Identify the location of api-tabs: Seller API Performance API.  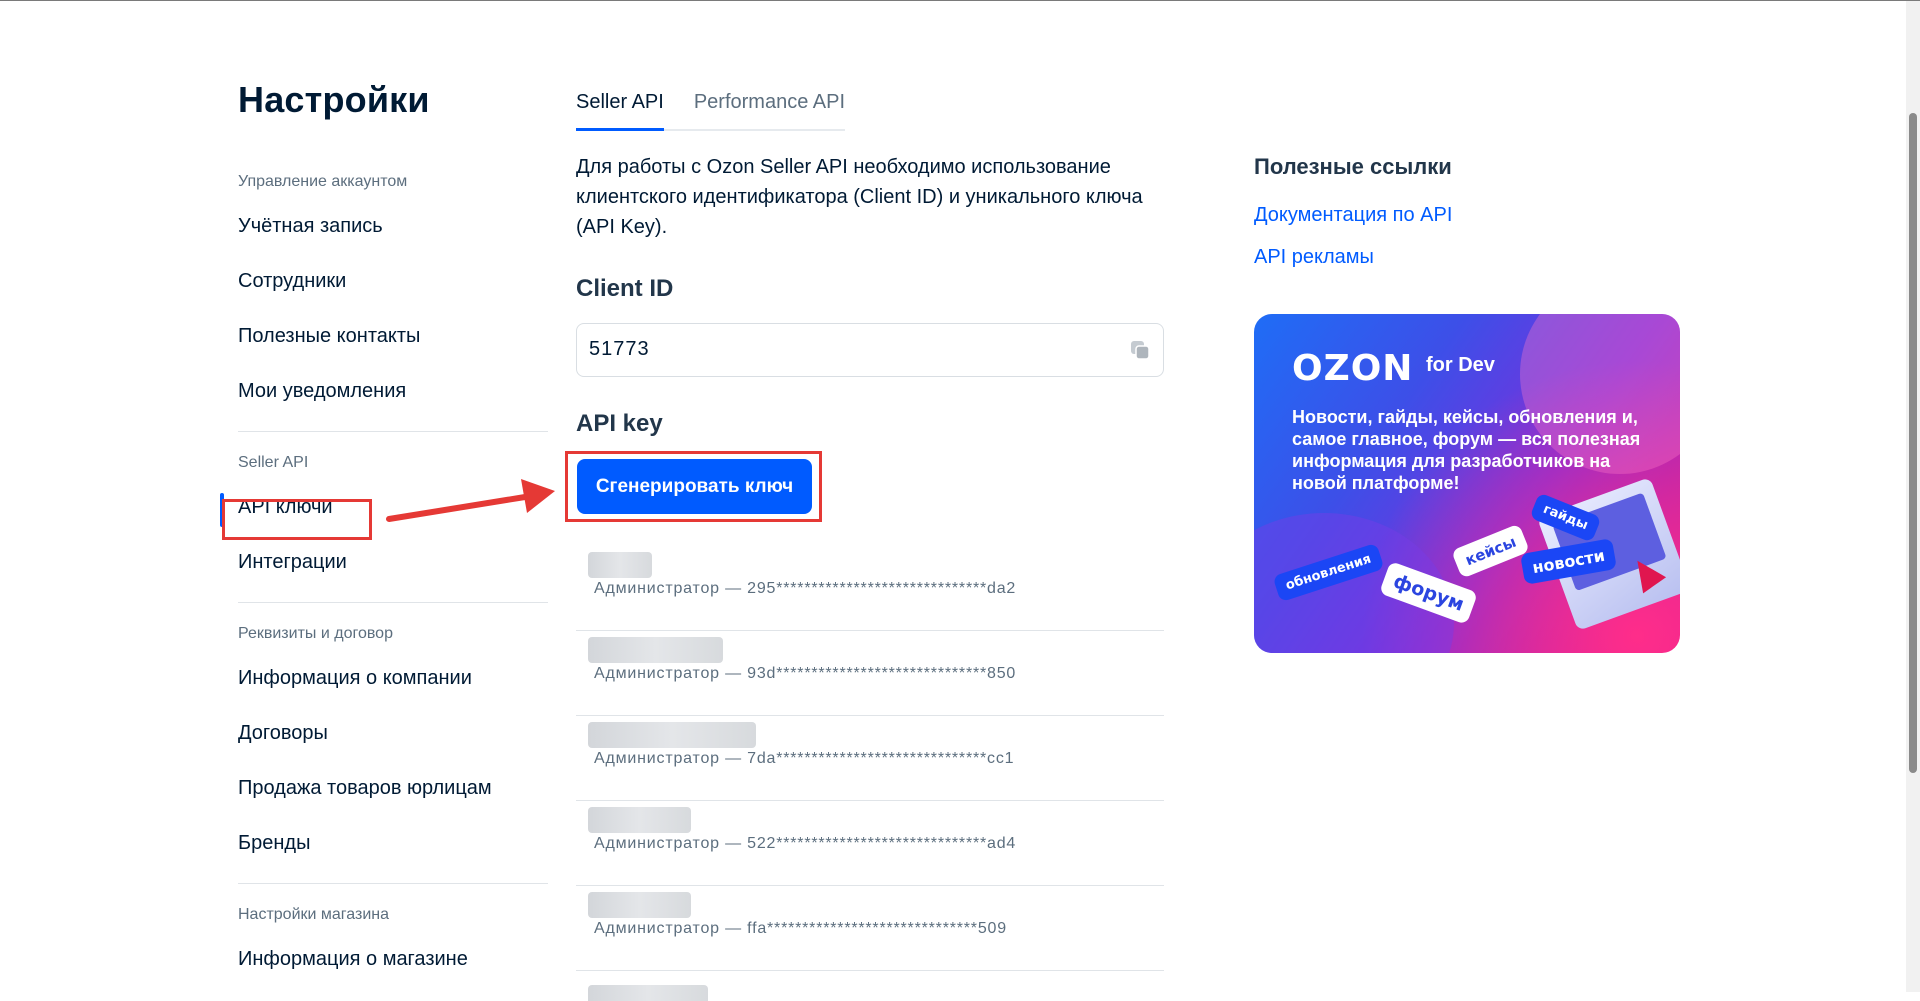
(711, 110).